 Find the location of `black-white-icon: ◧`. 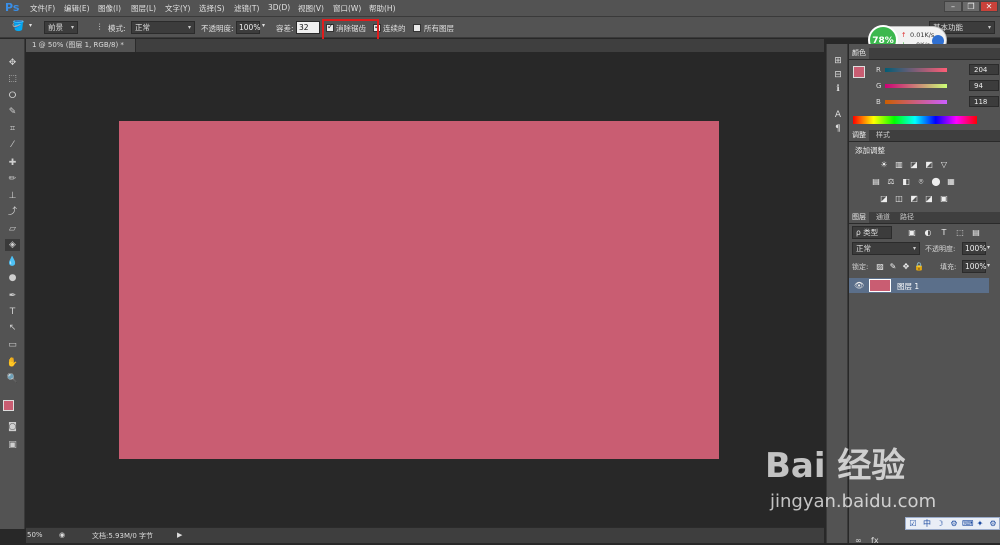

black-white-icon: ◧ is located at coordinates (906, 181).